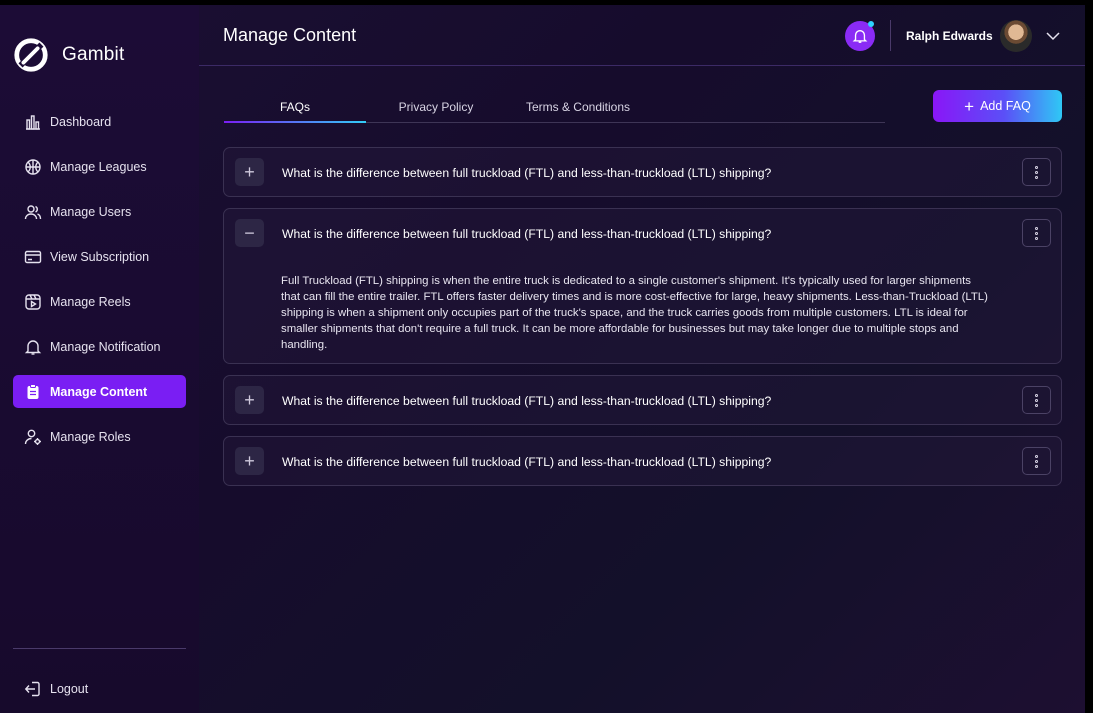 This screenshot has height=713, width=1093. Describe the element at coordinates (578, 111) in the screenshot. I see `tab-terms-conditions: Terms & Conditions` at that location.